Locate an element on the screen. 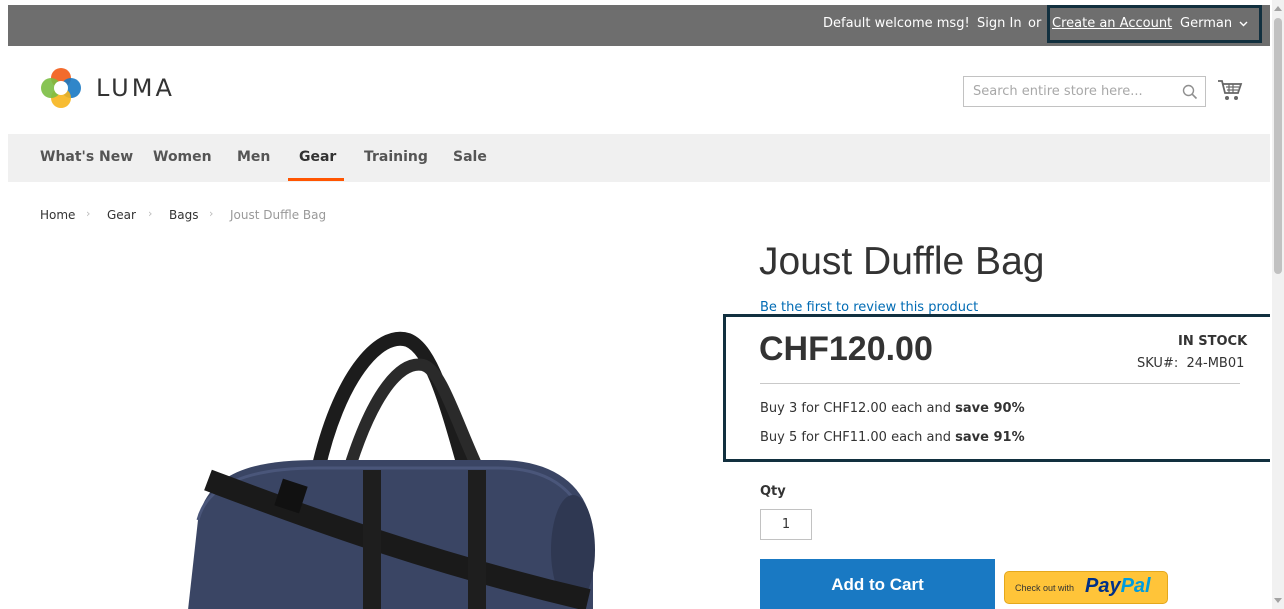 Image resolution: width=1284 pixels, height=609 pixels. highlight-box-account is located at coordinates (1154, 24).